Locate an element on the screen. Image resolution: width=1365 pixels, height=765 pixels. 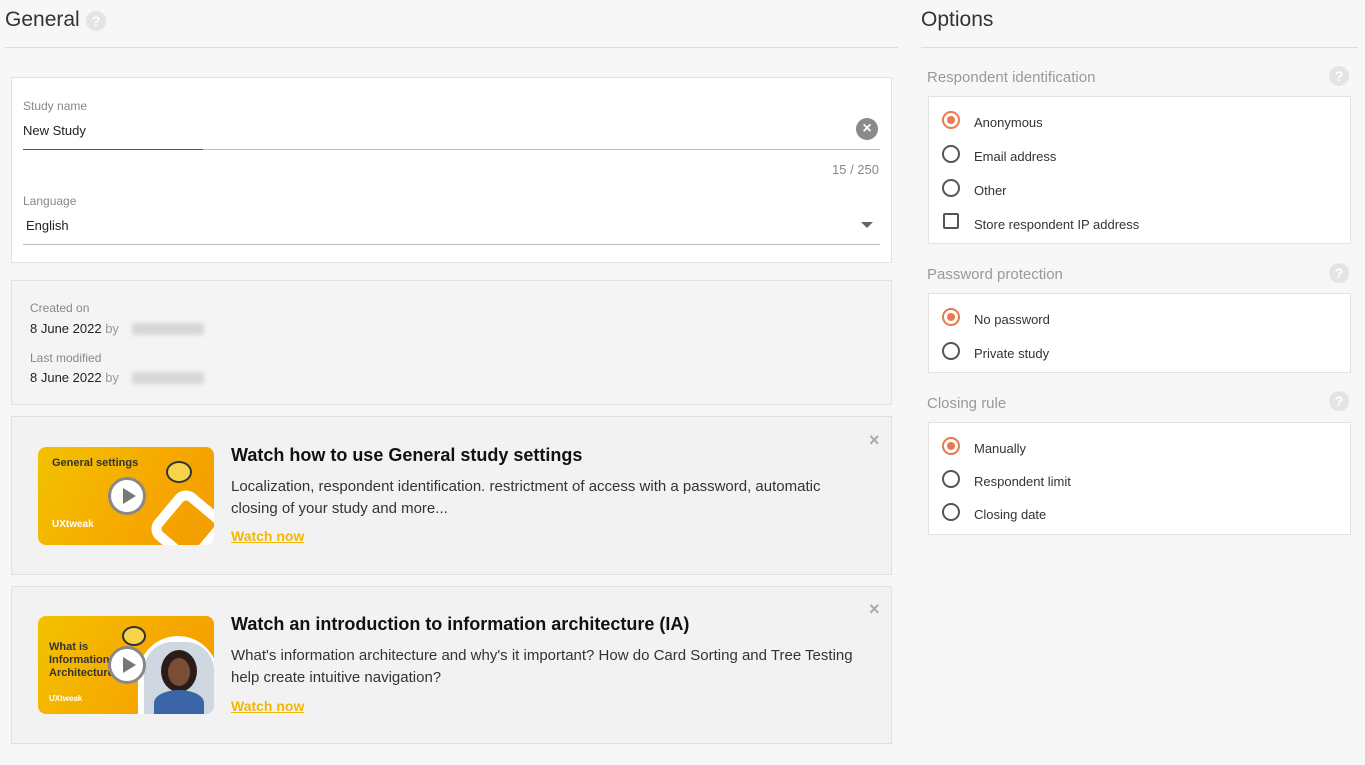
created-date: 8 June 2022 by is located at coordinates (74, 328).